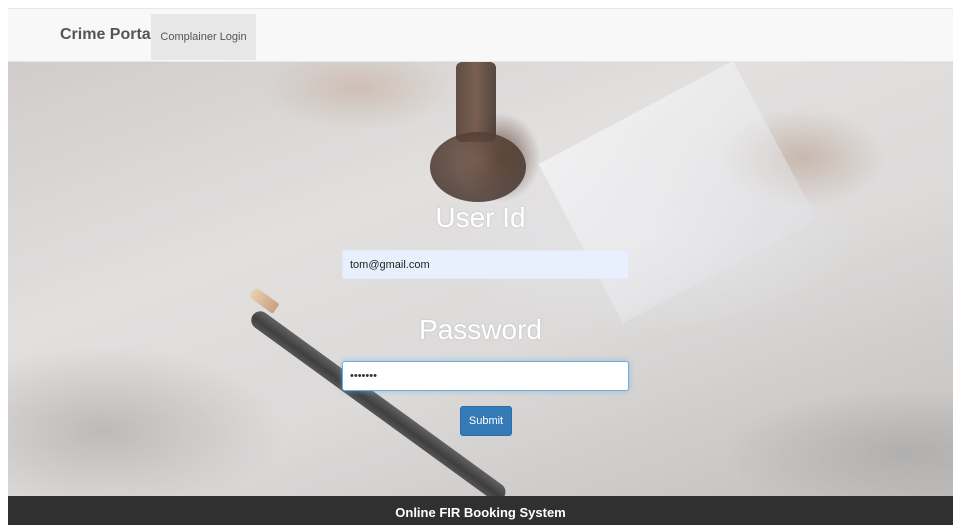  Describe the element at coordinates (480, 35) in the screenshot. I see `navbar: Crime Portal Complainer Login` at that location.